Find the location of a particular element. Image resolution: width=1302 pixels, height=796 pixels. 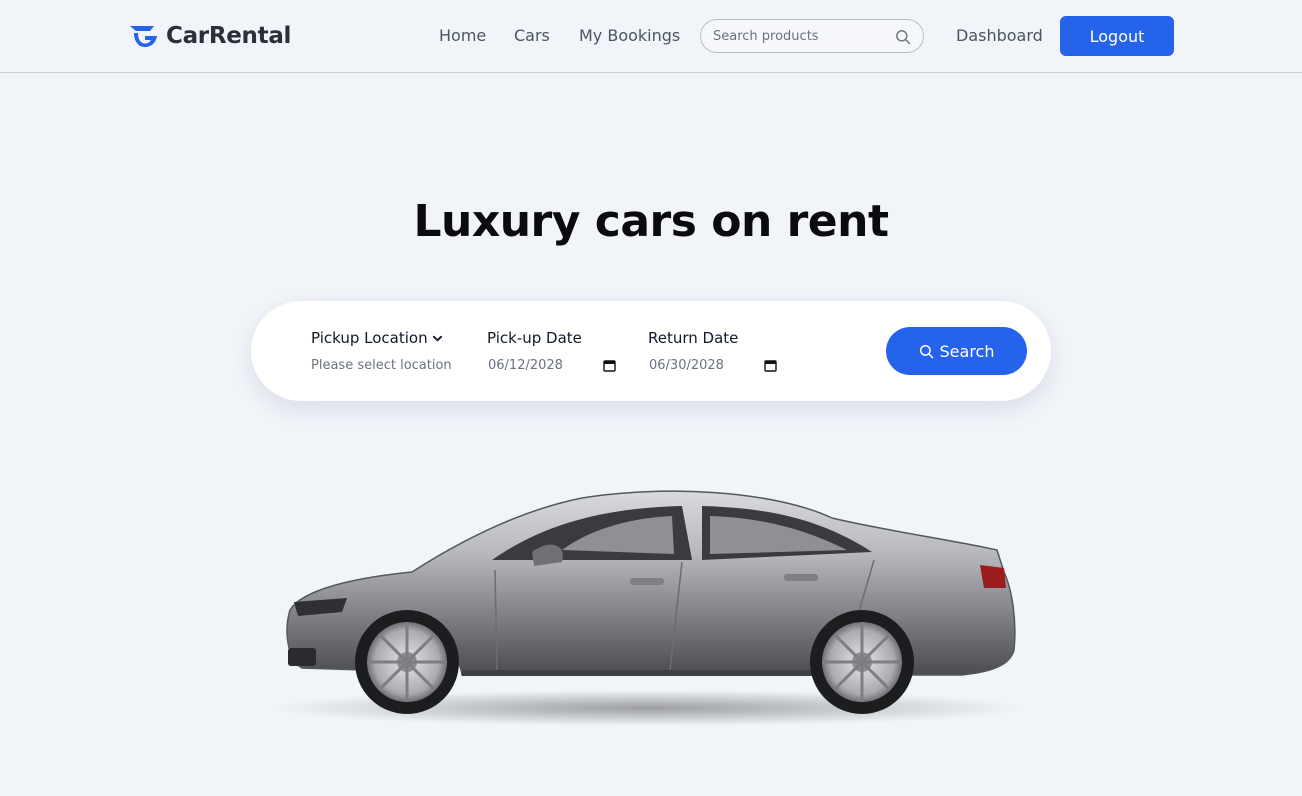

logout-button: Logout is located at coordinates (1117, 36).